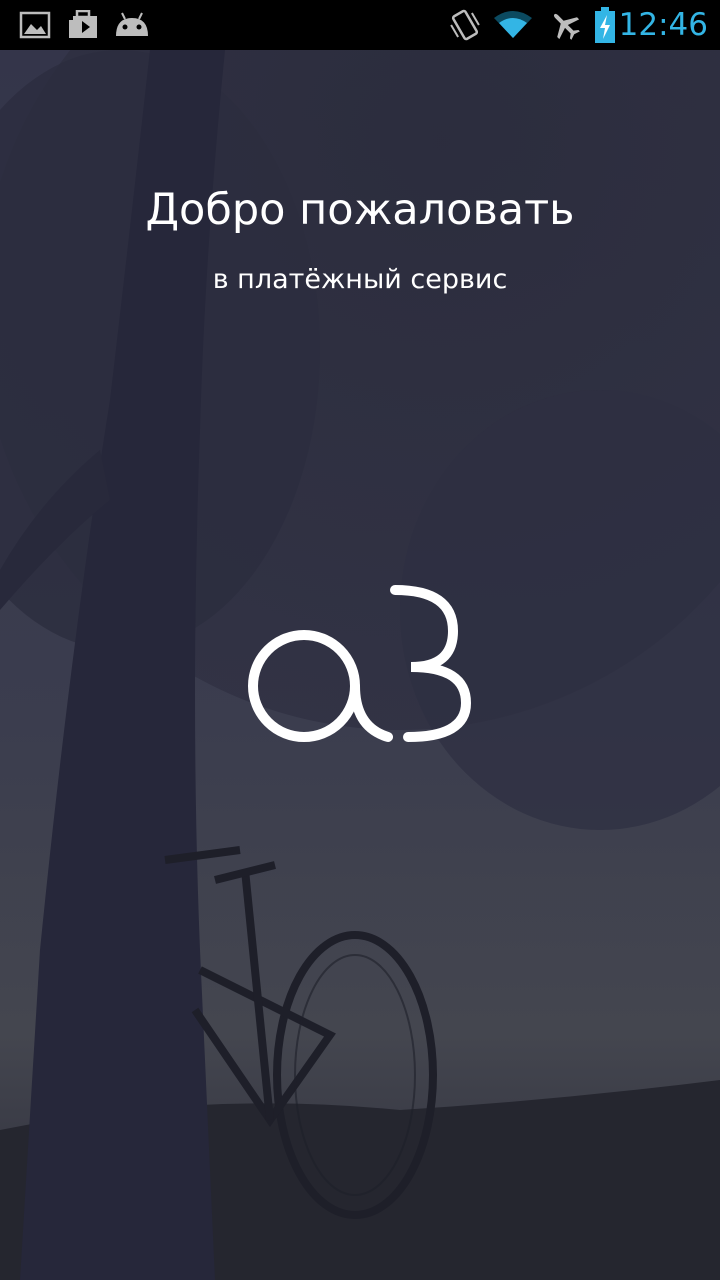 This screenshot has width=720, height=1280. What do you see at coordinates (565, 25) in the screenshot?
I see `airplane-icon` at bounding box center [565, 25].